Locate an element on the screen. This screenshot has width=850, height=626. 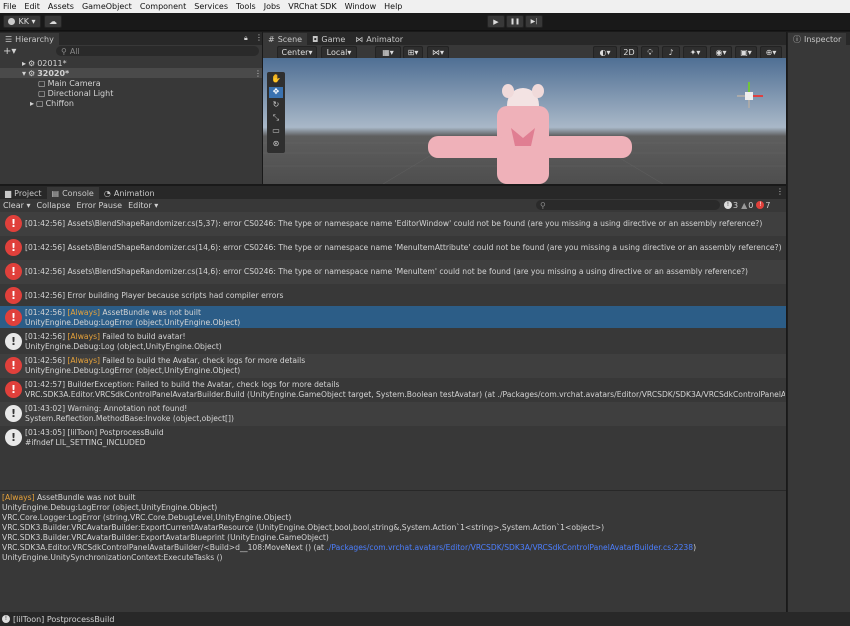
scene-tabbar: # Scene ◘ Game ⋈ Animator is located at coordinates (524, 38).